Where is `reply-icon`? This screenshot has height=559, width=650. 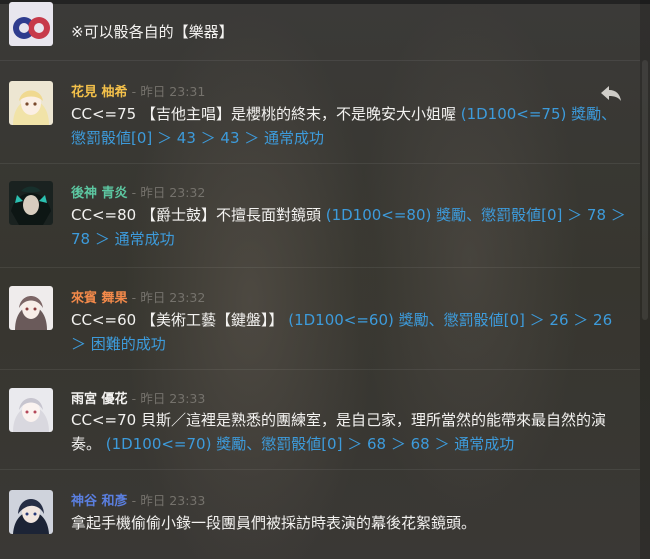
reply-icon is located at coordinates (611, 93).